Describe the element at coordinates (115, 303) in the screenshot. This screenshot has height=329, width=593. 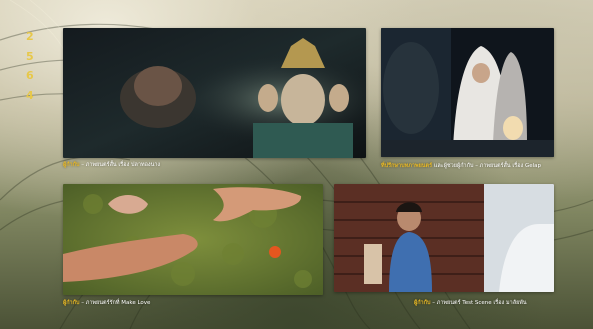
I see `film-description: – ภาพยนตร์รักที่ Make Love` at that location.